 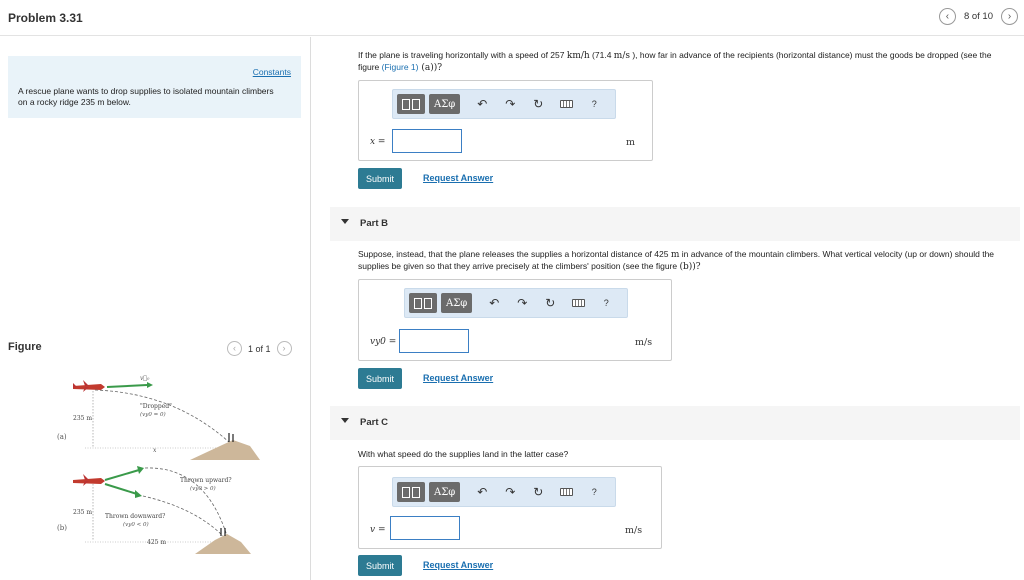 I want to click on thrown-upward-label: Thrown upward?, so click(x=206, y=480).